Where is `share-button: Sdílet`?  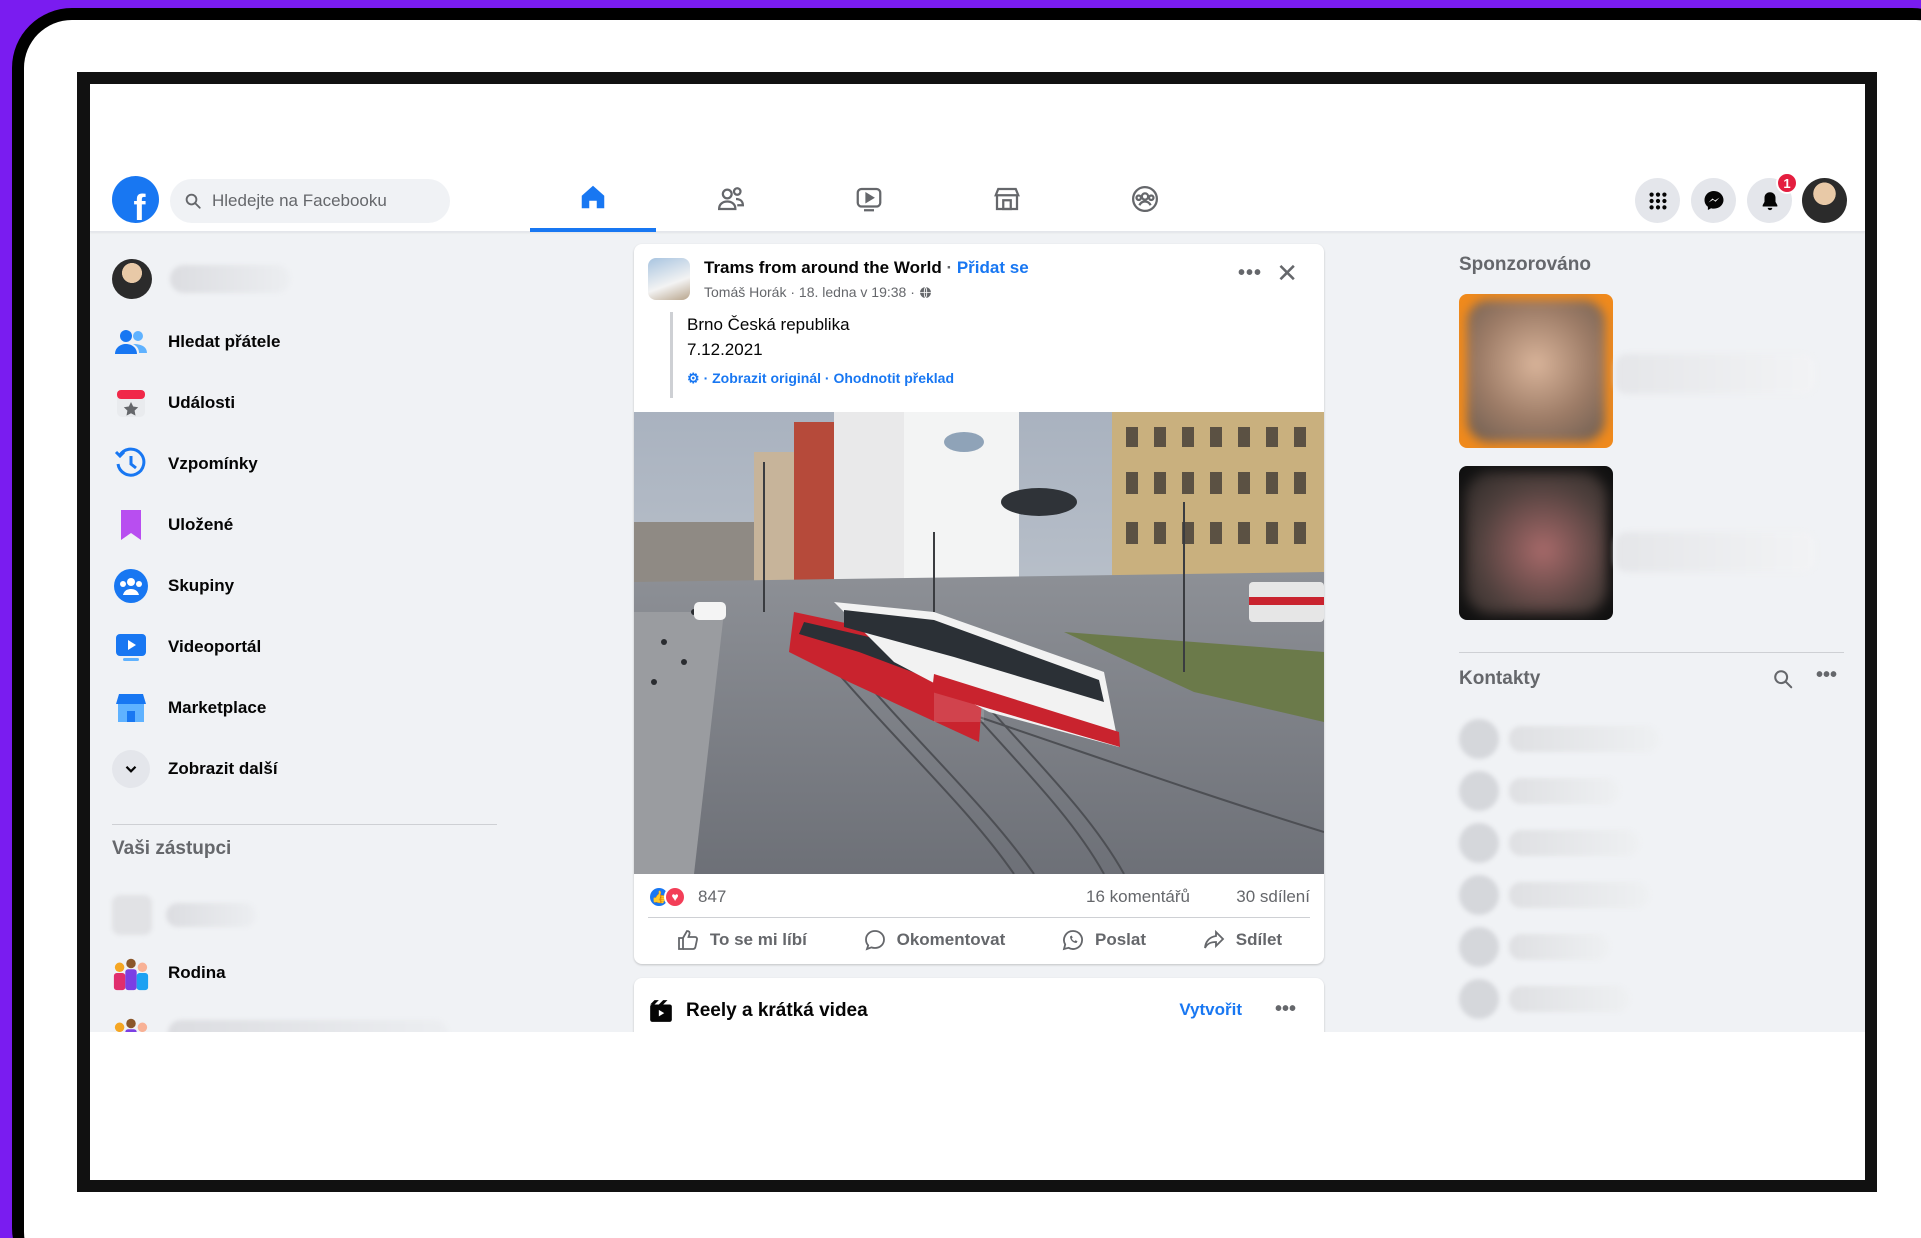 share-button: Sdílet is located at coordinates (1242, 940).